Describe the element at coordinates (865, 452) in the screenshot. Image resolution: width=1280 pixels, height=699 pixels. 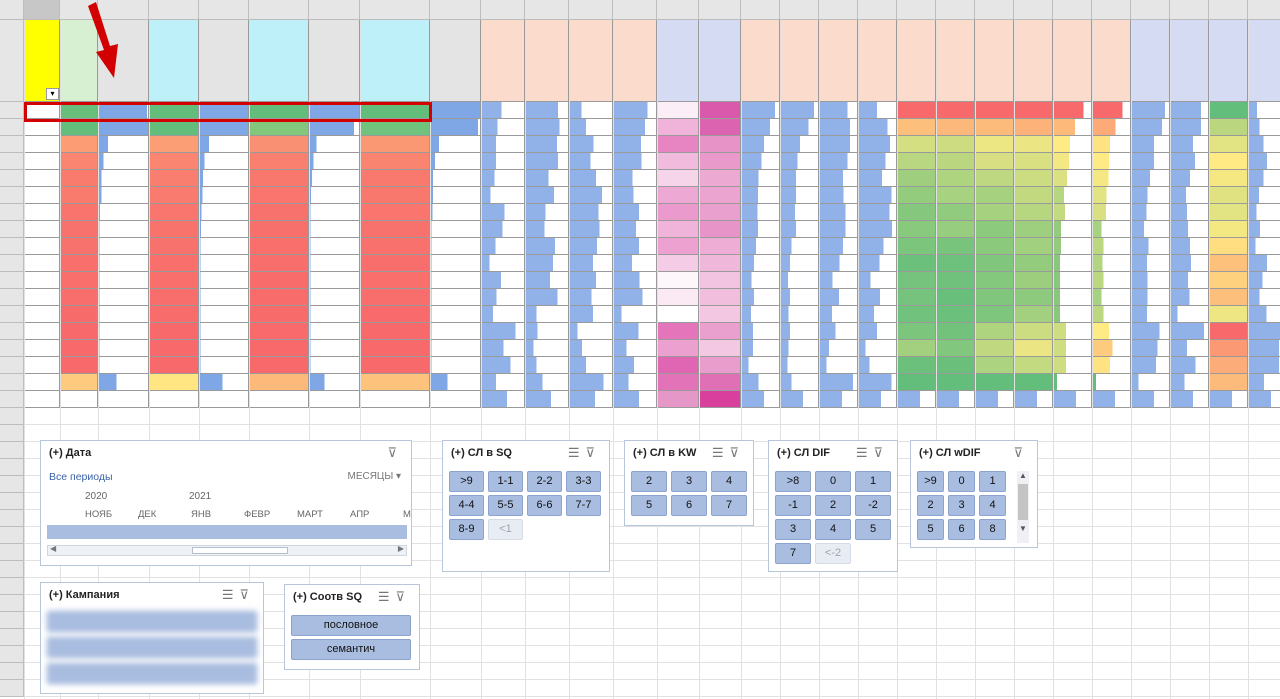
I see `multiselect-icon: ☰` at that location.